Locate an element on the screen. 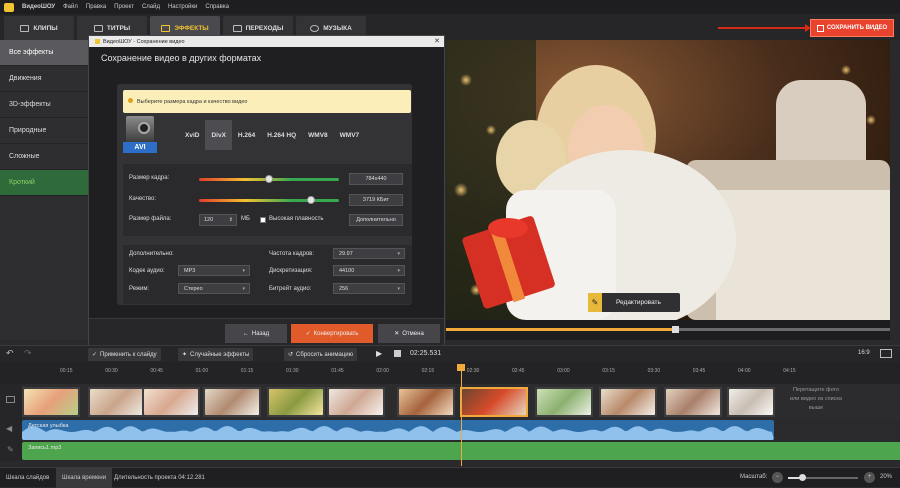 This screenshot has height=488, width=900. zoom-out-icon: − is located at coordinates (777, 477).